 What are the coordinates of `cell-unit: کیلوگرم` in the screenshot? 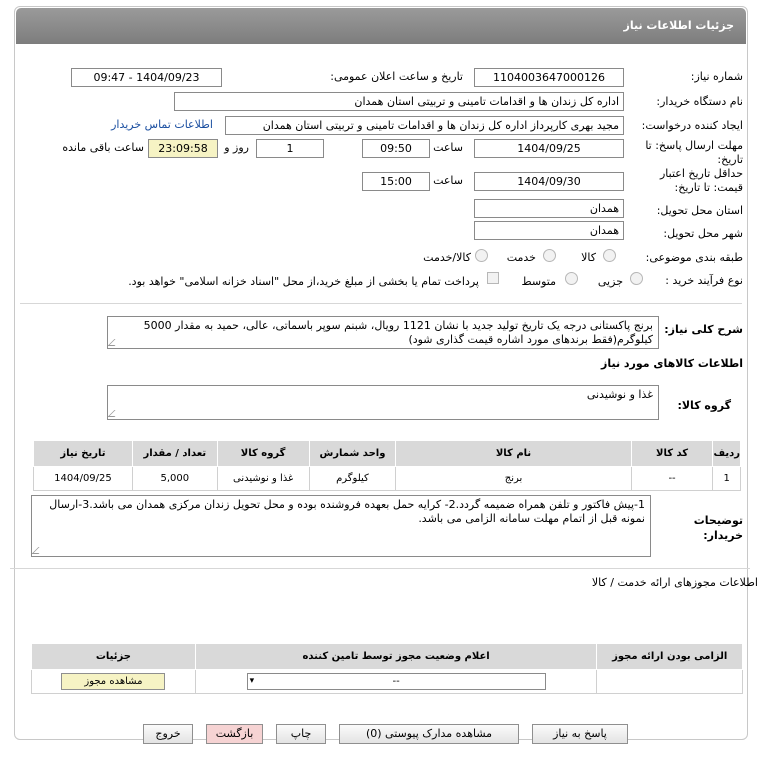 It's located at (352, 478).